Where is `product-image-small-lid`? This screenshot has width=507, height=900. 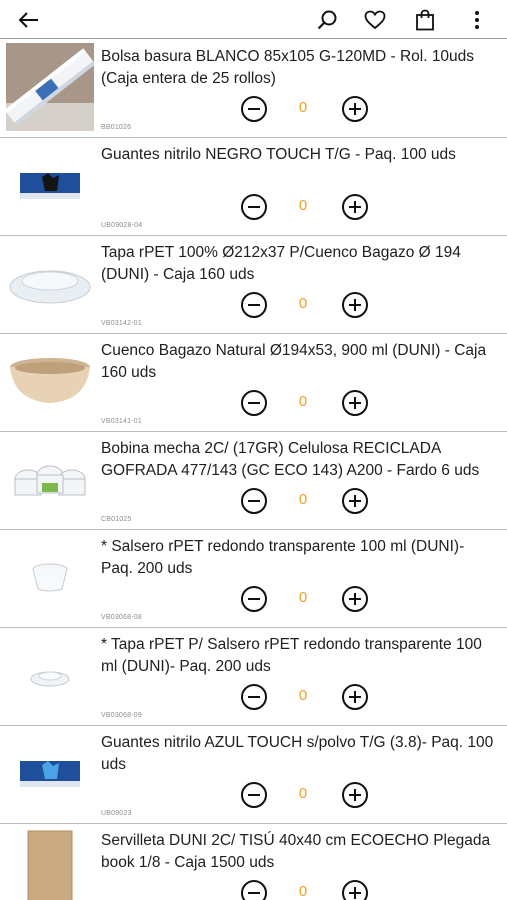 product-image-small-lid is located at coordinates (50, 675).